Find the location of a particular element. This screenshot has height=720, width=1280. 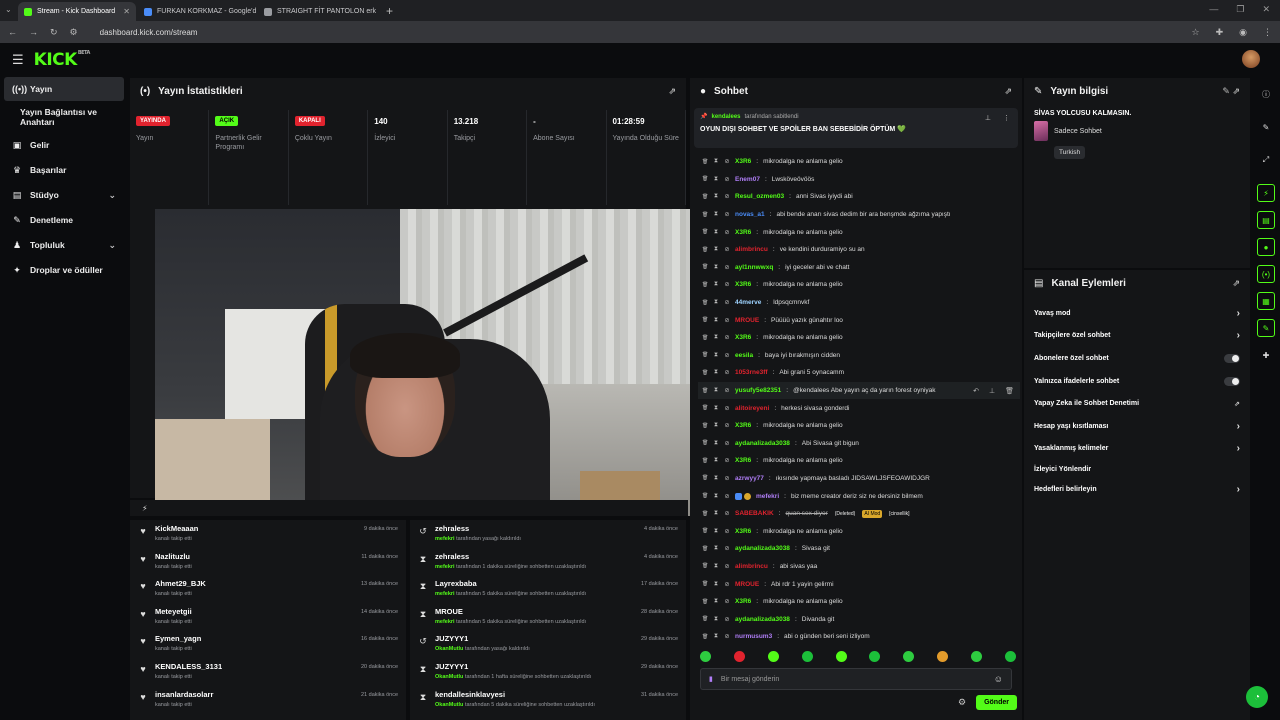

sidebar-item: ♛ Başarılar is located at coordinates (64, 170).